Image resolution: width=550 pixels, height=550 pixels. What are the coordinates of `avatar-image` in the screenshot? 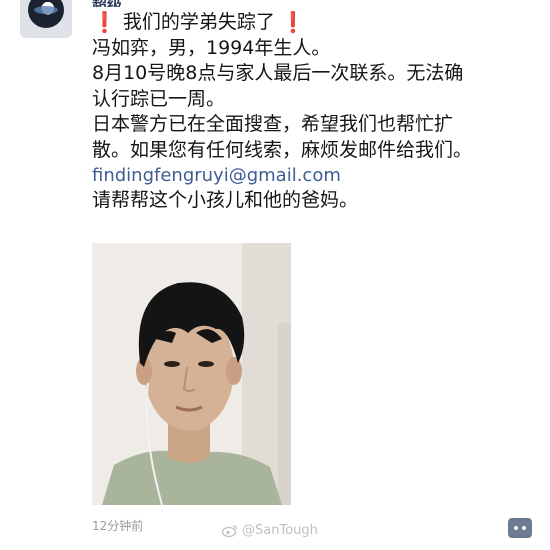 It's located at (46, 14).